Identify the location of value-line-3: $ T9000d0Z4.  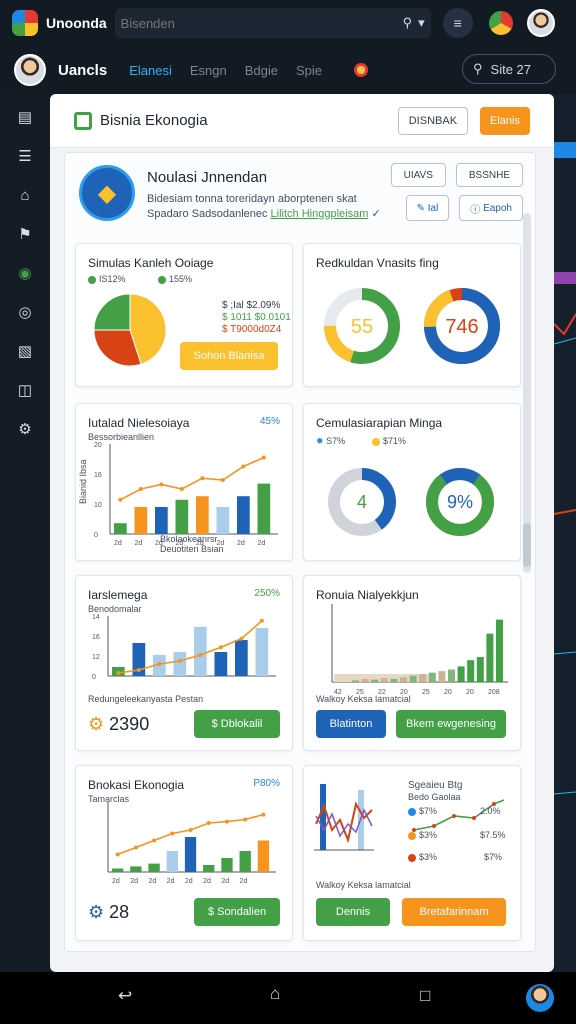
(252, 329).